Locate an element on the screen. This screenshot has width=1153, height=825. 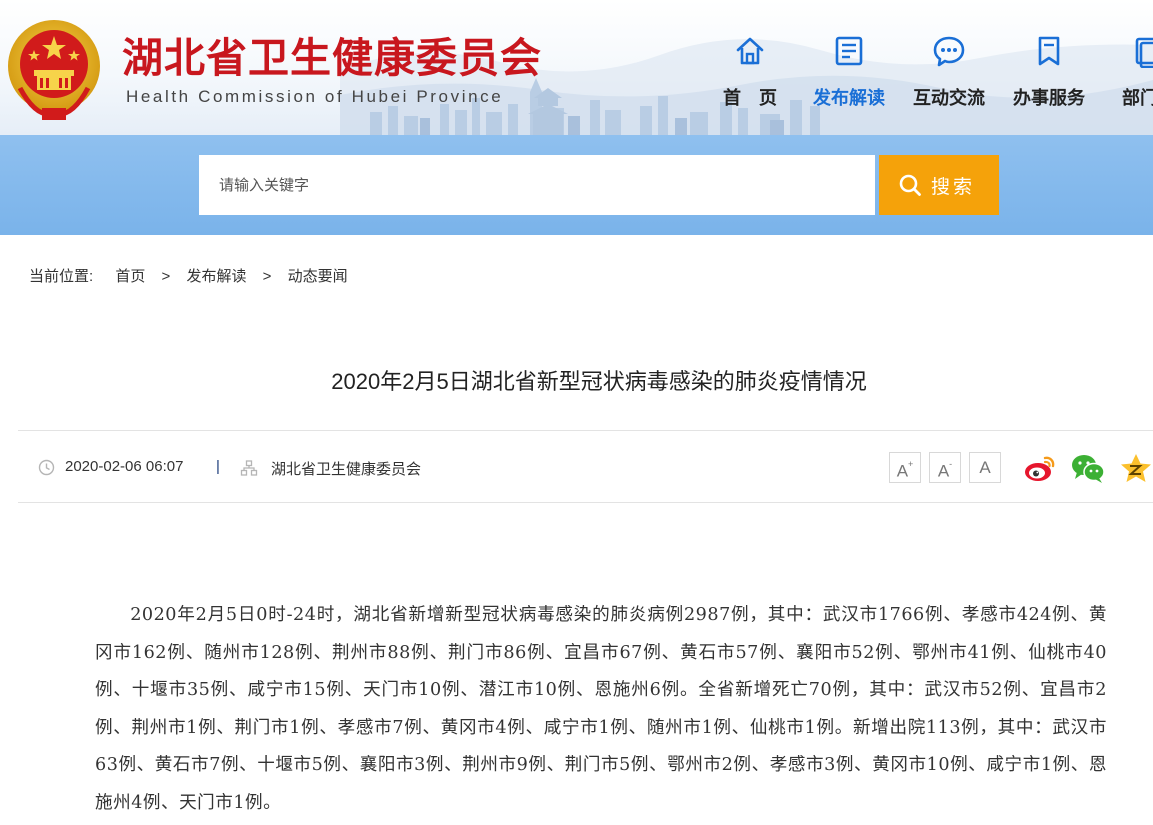
search-button: 搜索 is located at coordinates (939, 185).